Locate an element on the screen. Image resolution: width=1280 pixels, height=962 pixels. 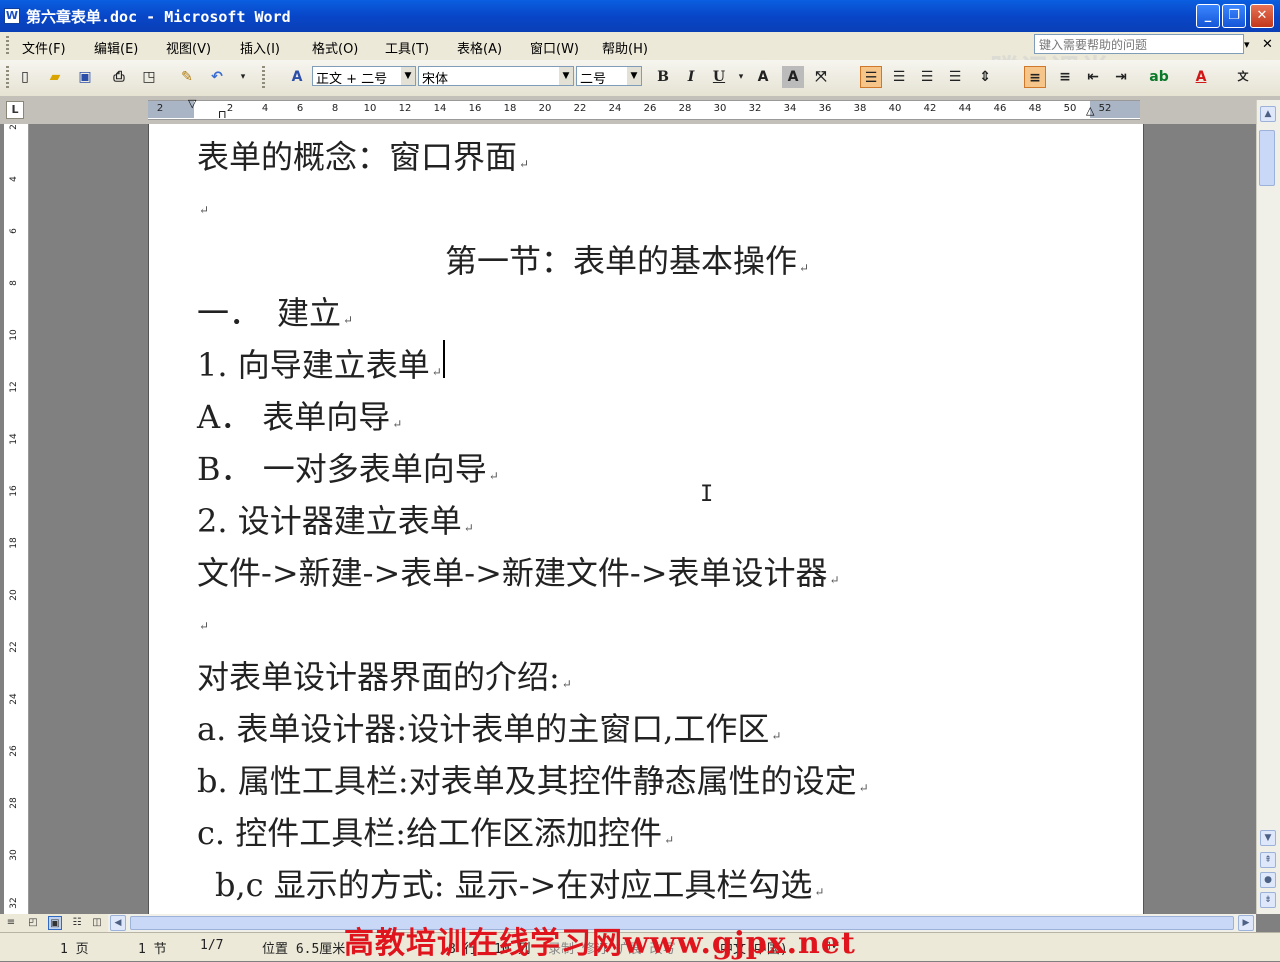
align-center-icon: ☰ is located at coordinates (899, 77).